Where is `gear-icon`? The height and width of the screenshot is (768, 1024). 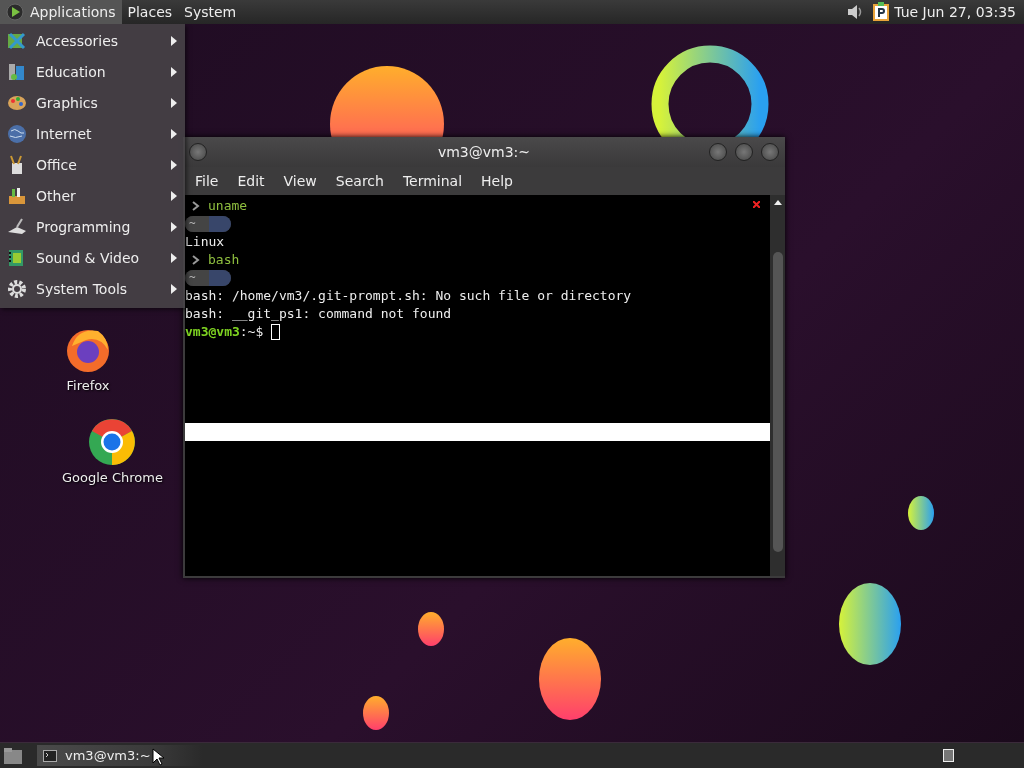 gear-icon is located at coordinates (17, 288).